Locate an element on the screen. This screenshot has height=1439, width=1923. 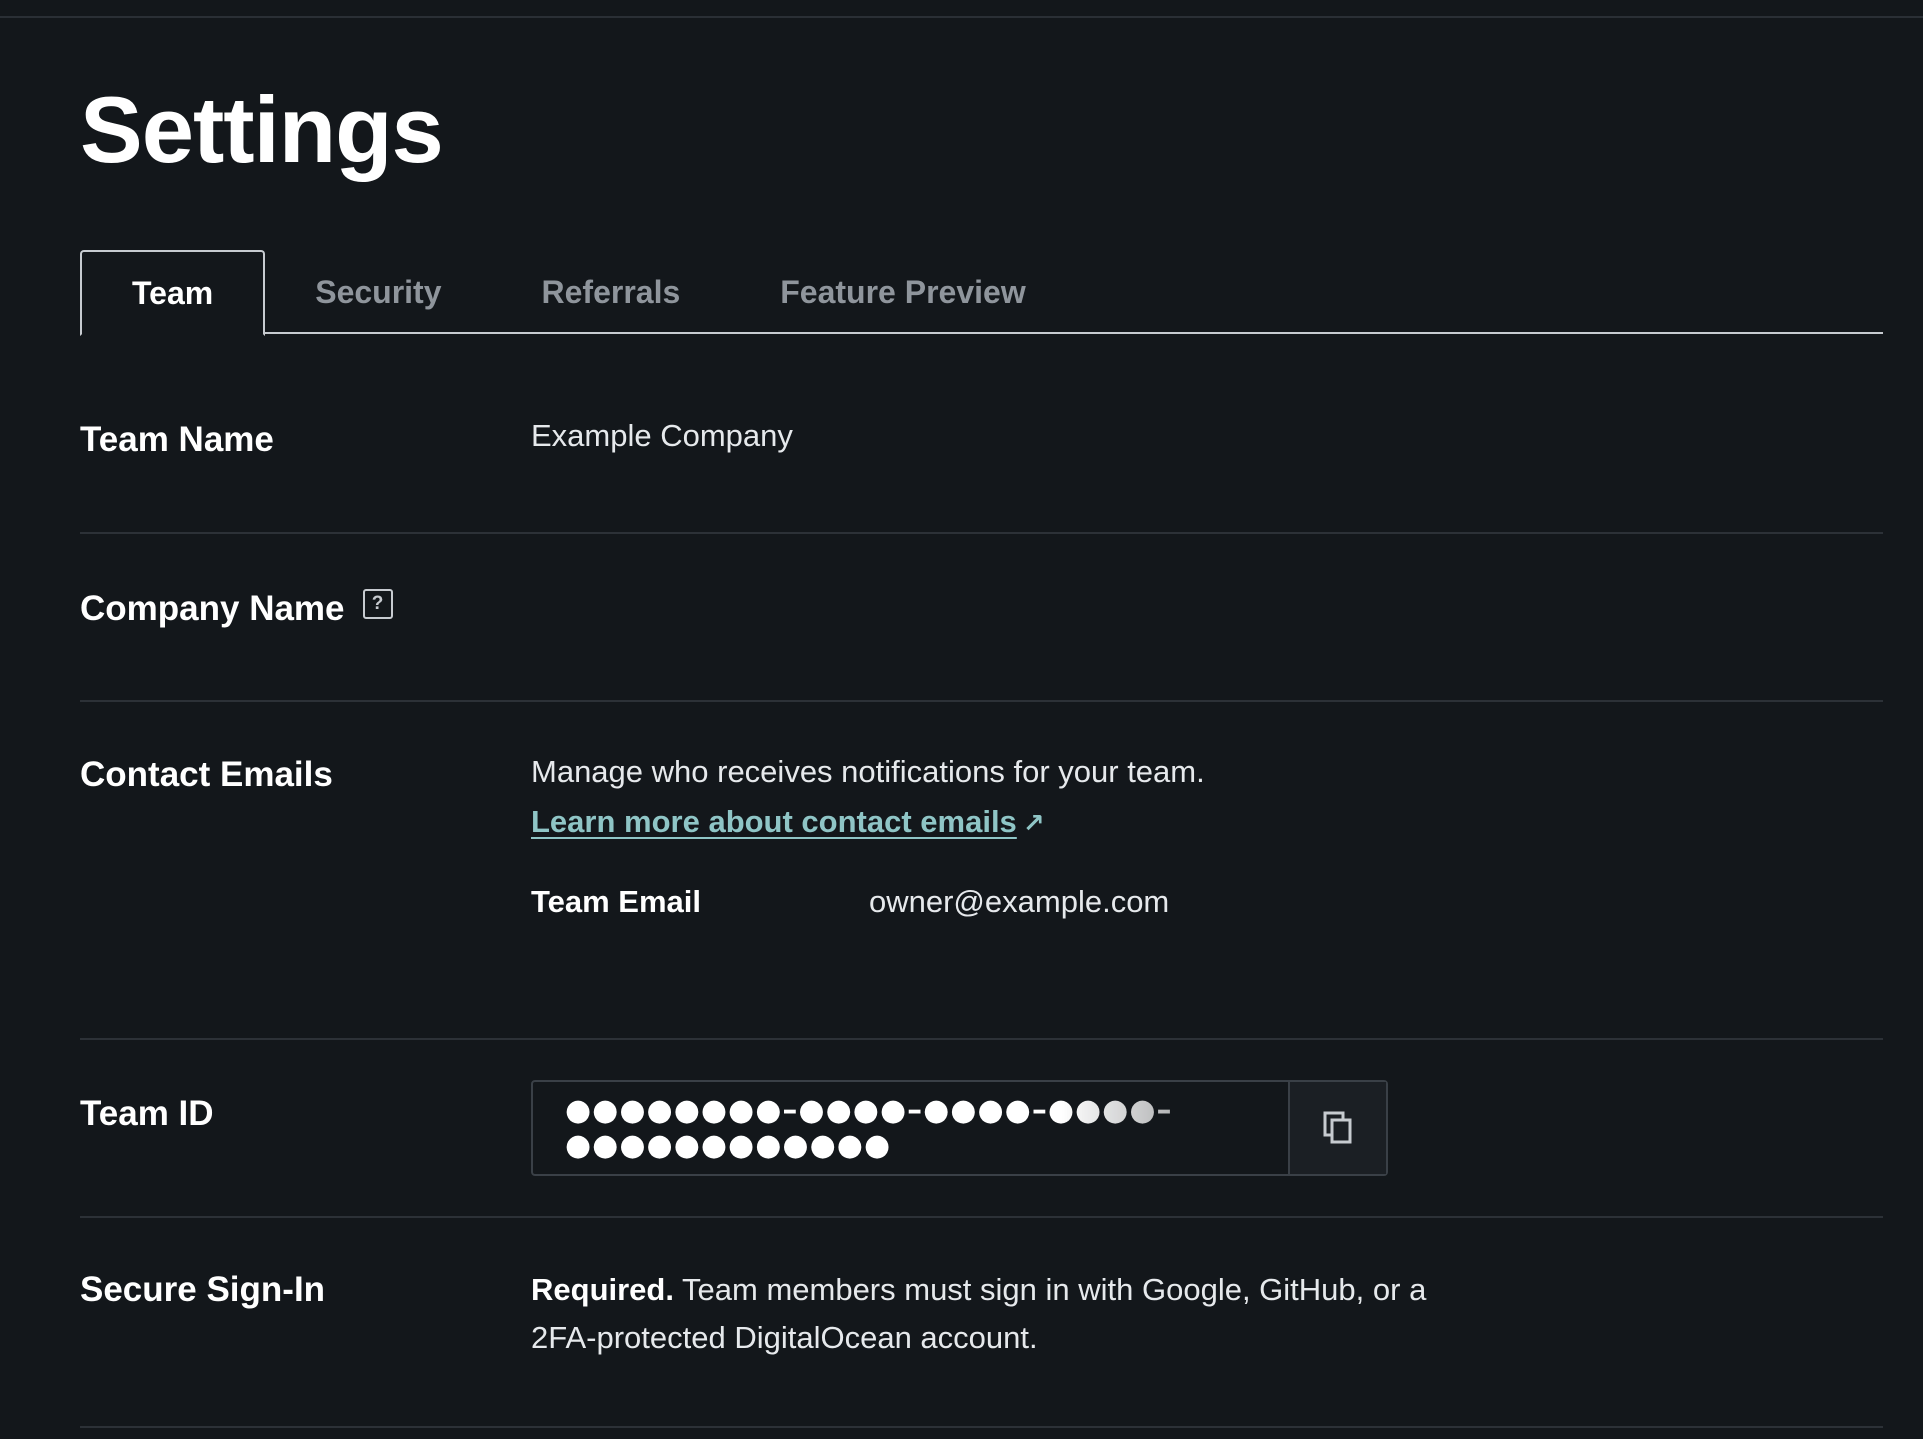
copy-icon is located at coordinates (1337, 1127).